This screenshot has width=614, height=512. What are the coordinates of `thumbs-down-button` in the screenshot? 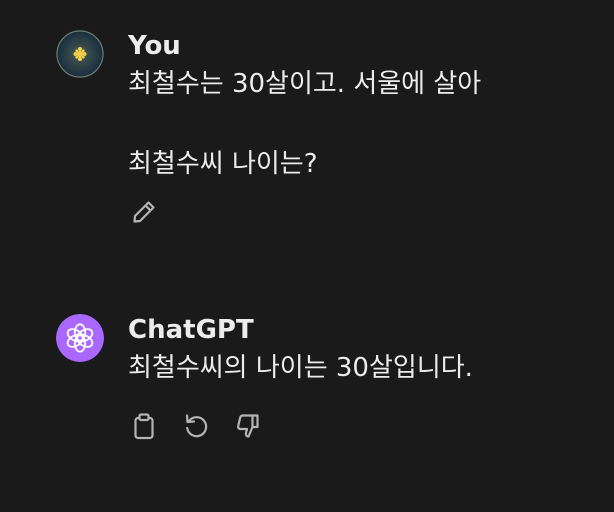 It's located at (248, 426).